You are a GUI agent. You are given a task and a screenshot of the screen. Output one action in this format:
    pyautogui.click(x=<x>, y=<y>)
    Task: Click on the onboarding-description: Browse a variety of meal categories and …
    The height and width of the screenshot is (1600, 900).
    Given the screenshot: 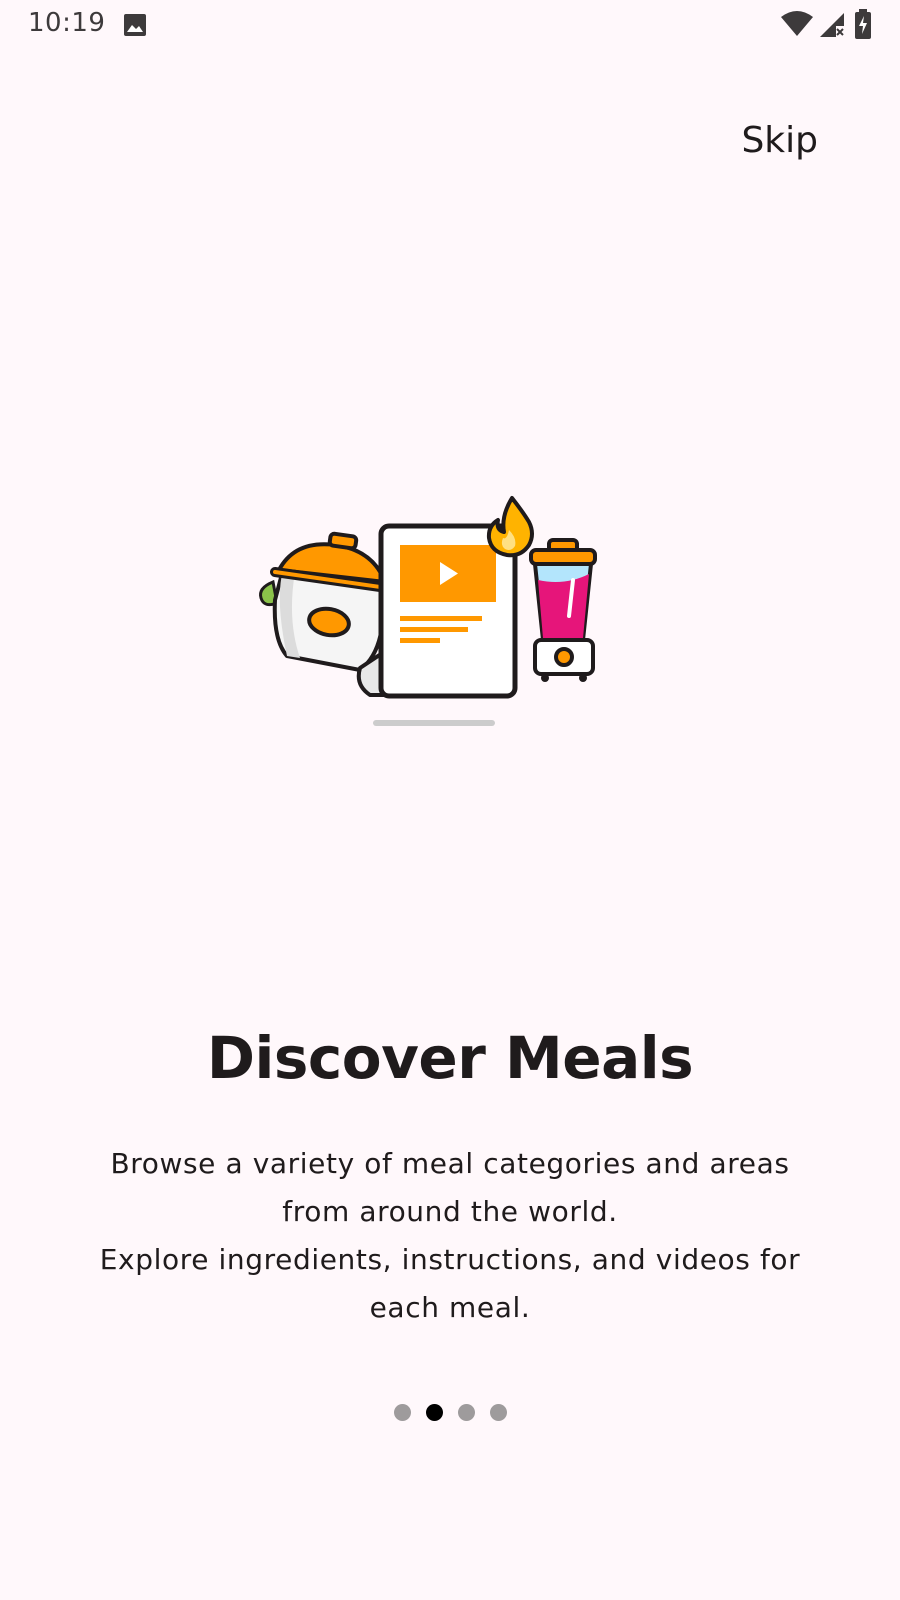 What is the action you would take?
    pyautogui.click(x=450, y=1236)
    